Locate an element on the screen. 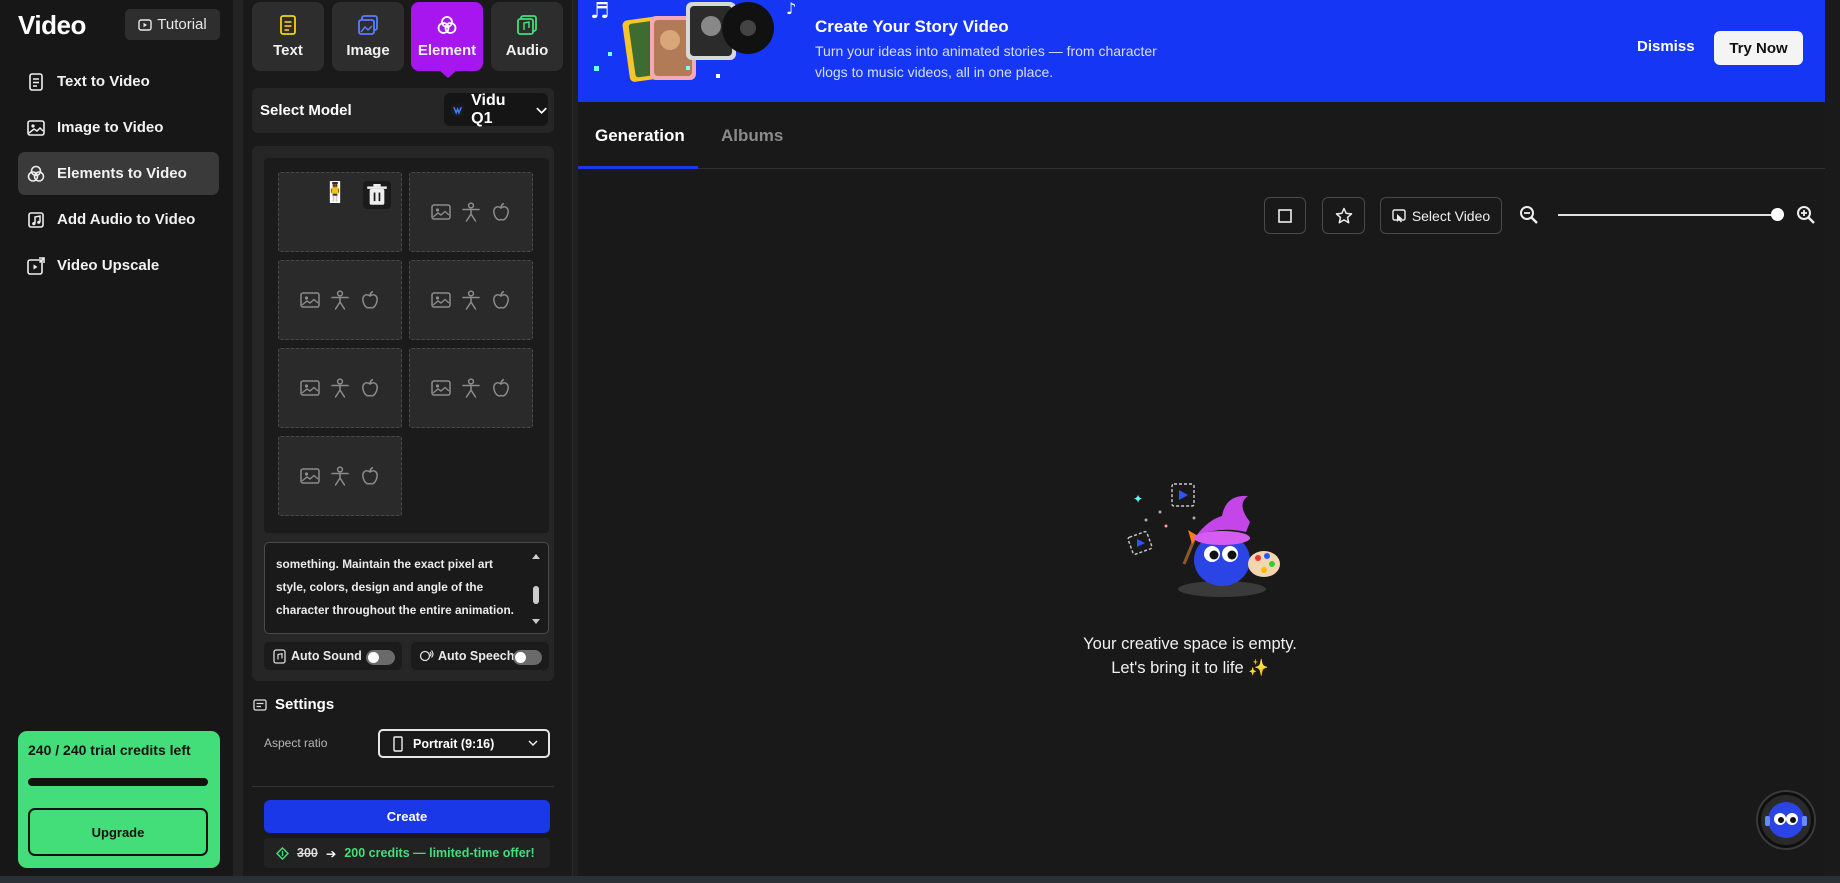 This screenshot has width=1840, height=883. model-value: Vidu Q1 is located at coordinates (488, 109).